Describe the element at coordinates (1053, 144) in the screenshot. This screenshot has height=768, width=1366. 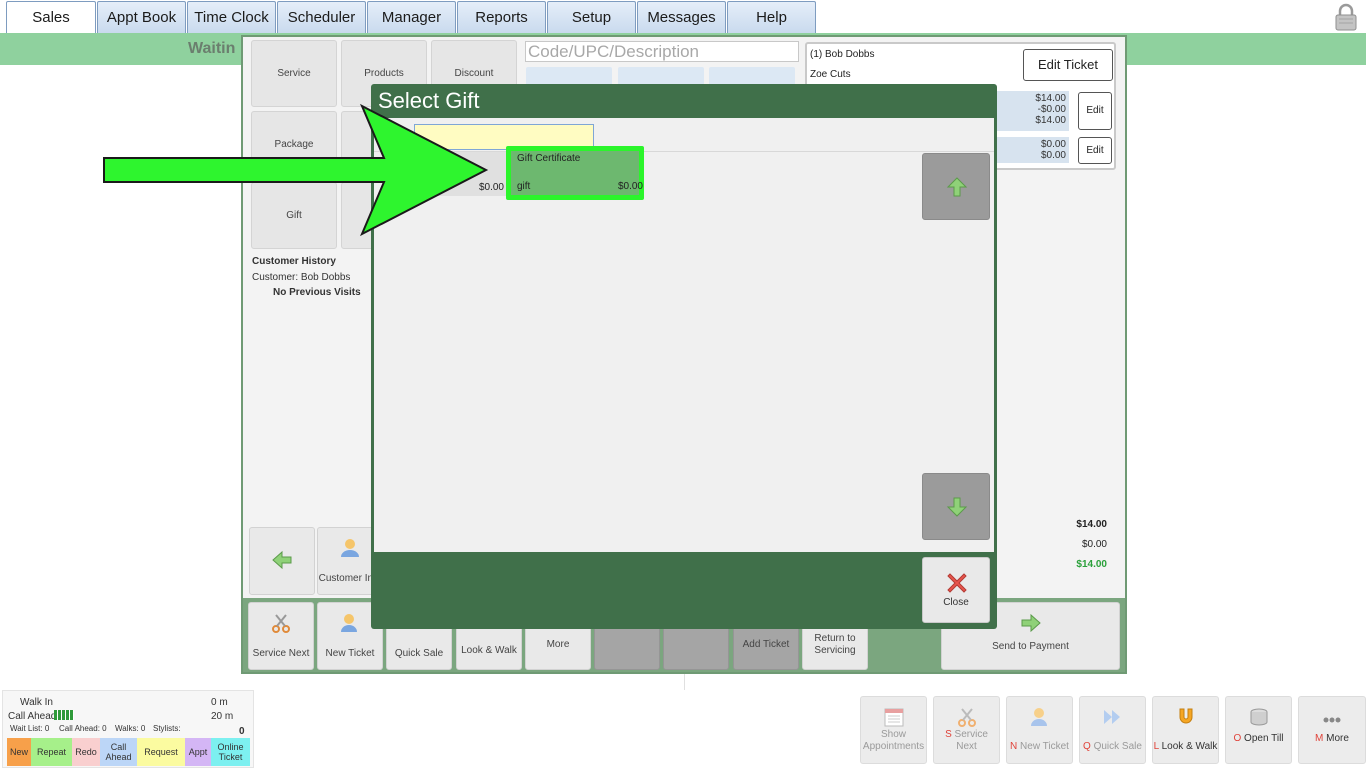
I see `line2-price: $0.00` at that location.